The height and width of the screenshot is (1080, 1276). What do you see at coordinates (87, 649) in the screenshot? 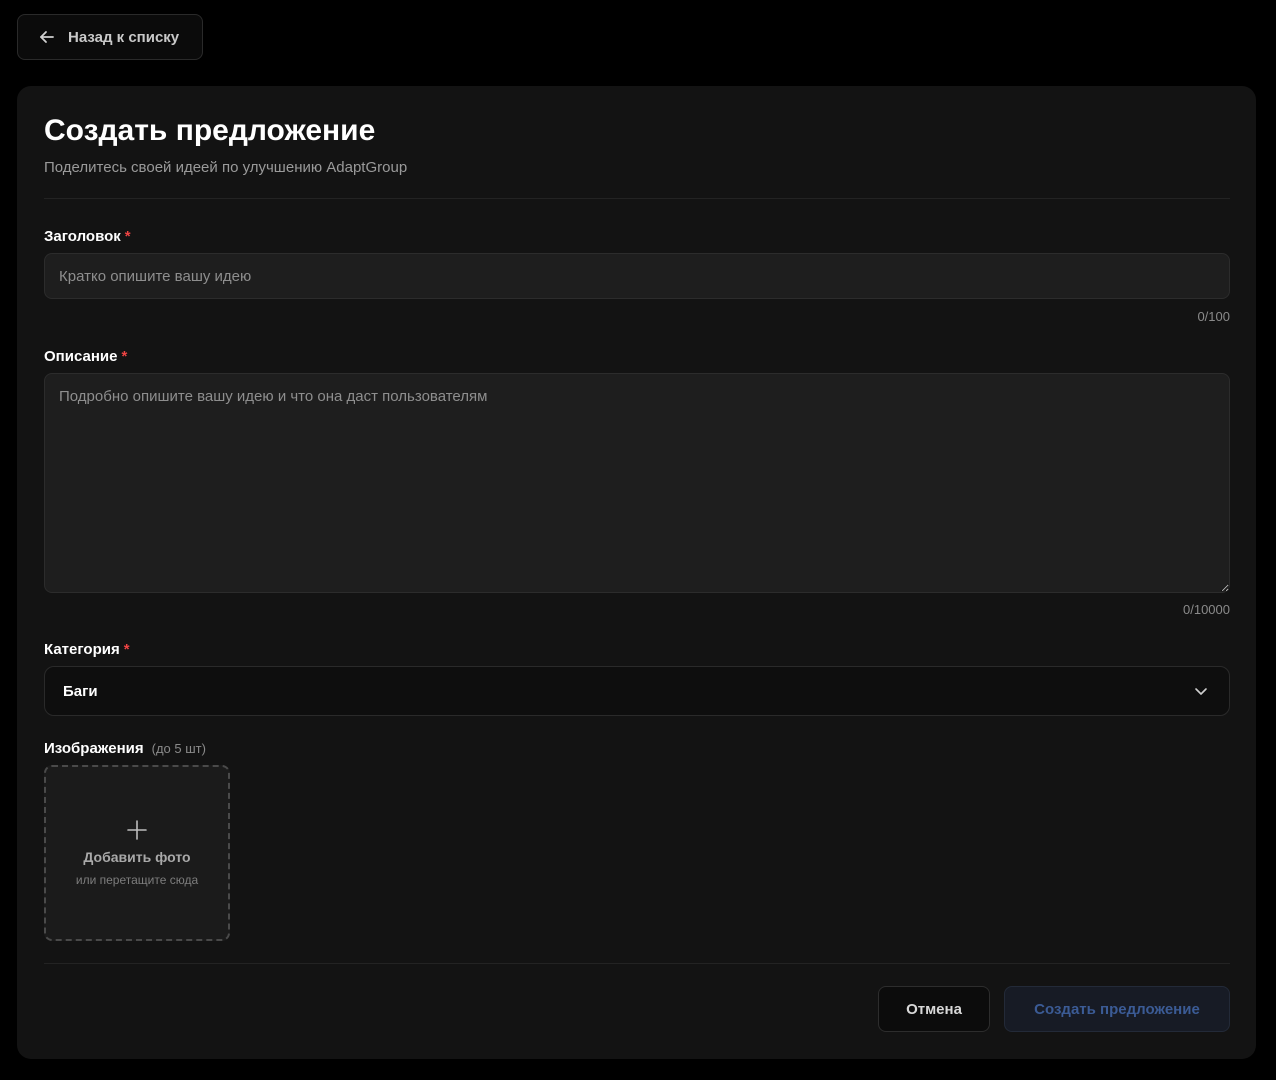
I see `category-label: Категория *` at bounding box center [87, 649].